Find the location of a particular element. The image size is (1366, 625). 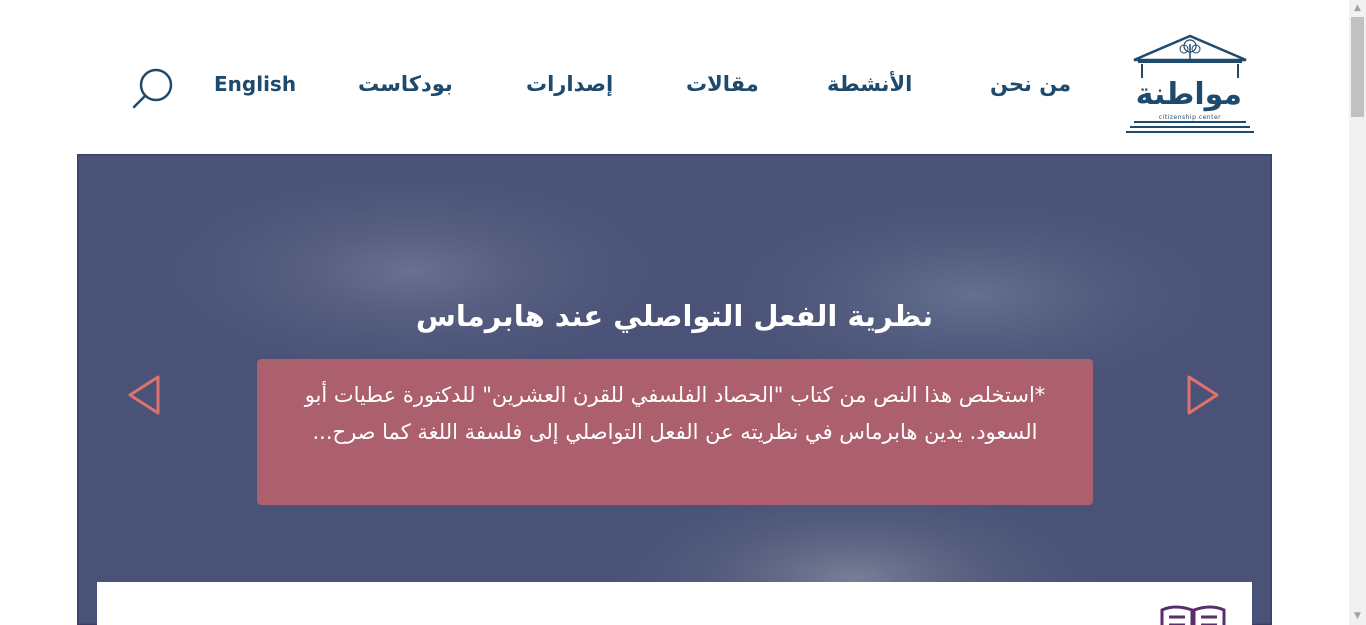

nav-podcast: بودكاست is located at coordinates (405, 84).